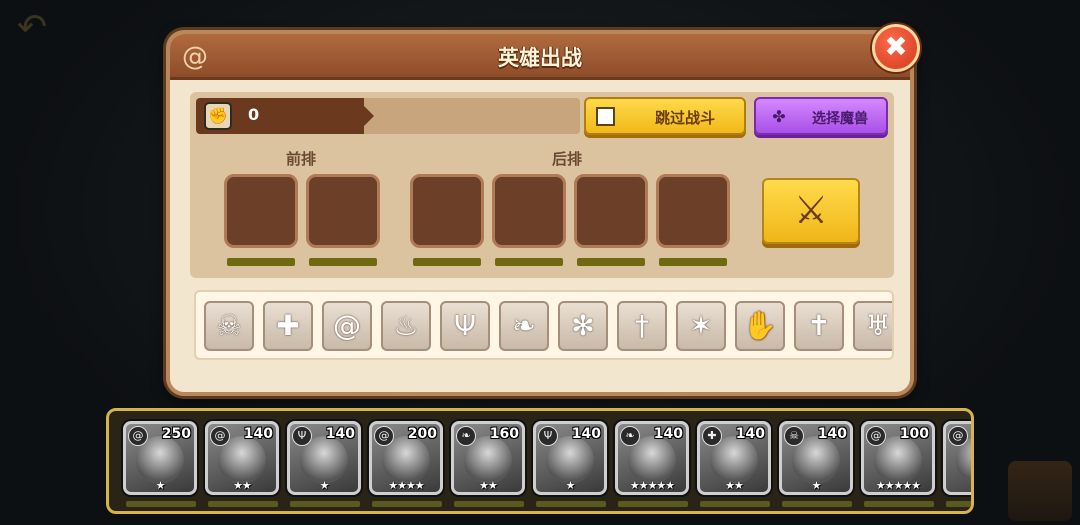 Image resolution: width=1080 pixels, height=525 pixels. Describe the element at coordinates (957, 458) in the screenshot. I see `hero-card: @` at that location.